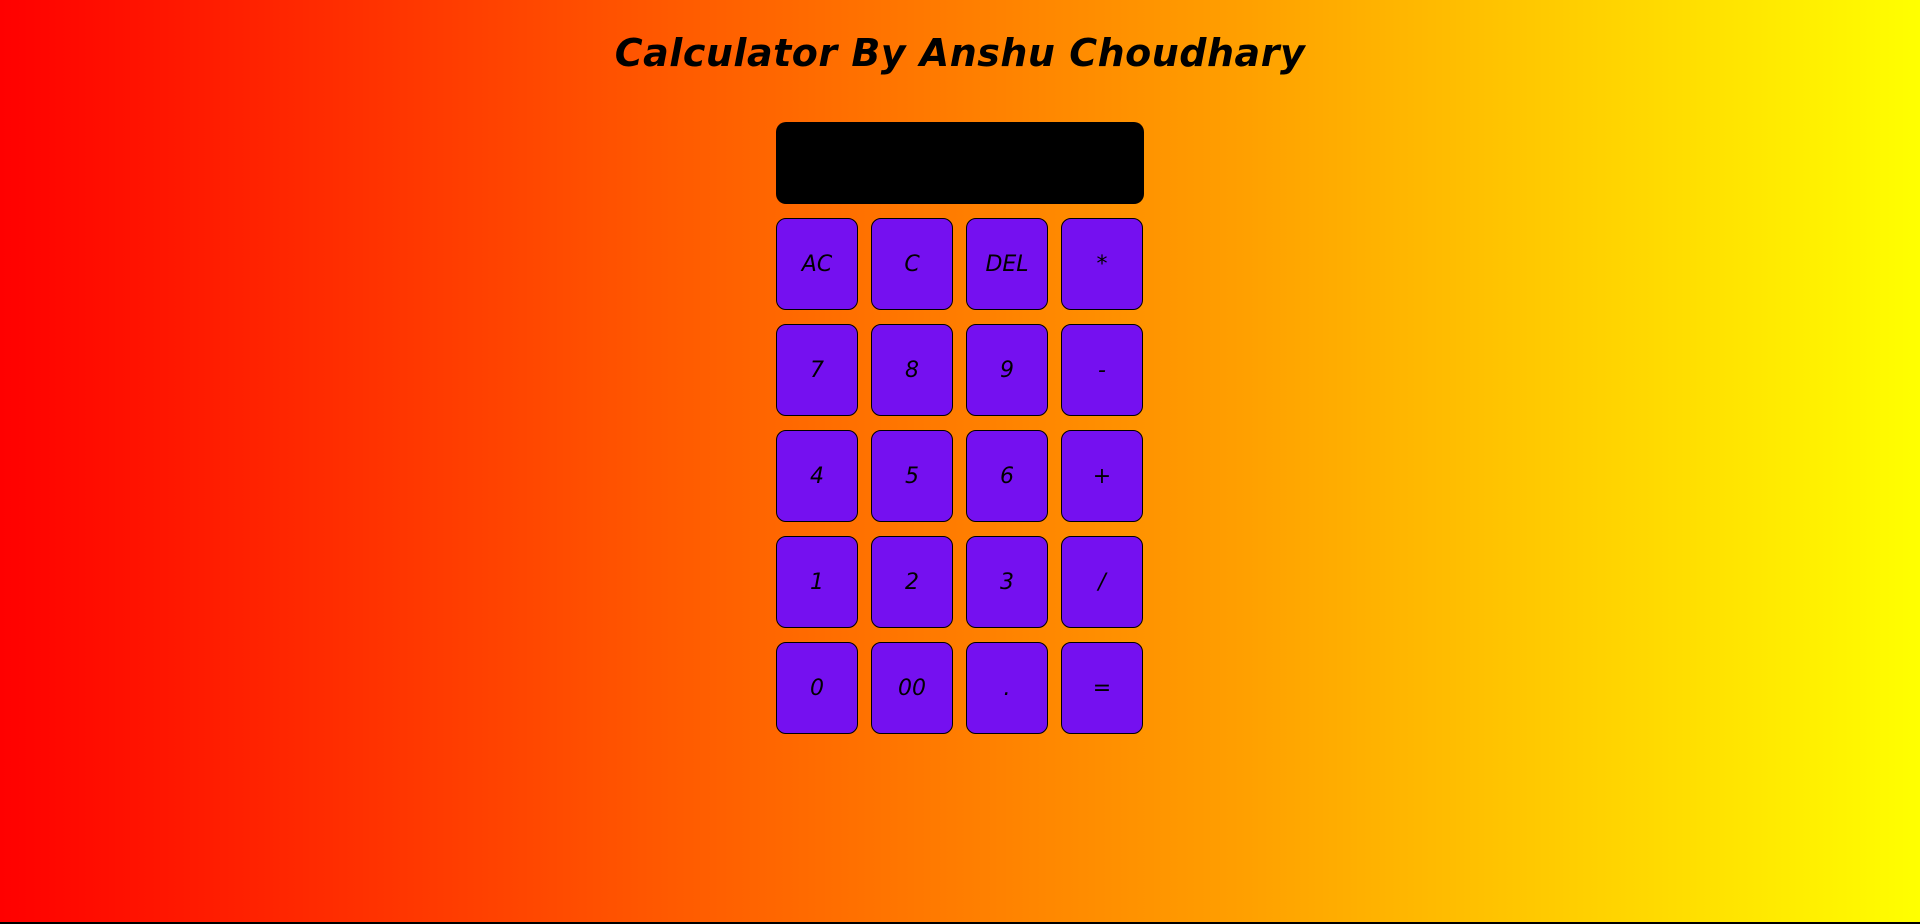 The image size is (1920, 924). I want to click on digit-8-button: 8, so click(912, 370).